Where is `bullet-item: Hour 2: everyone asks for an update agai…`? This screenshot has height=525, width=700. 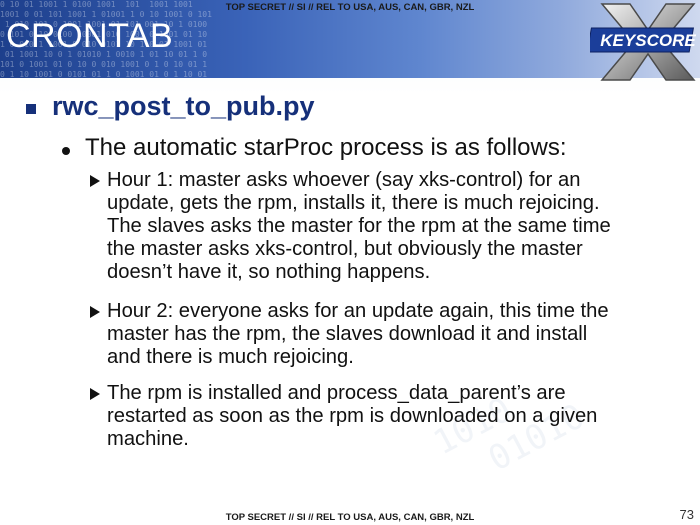 bullet-item: Hour 2: everyone asks for an update agai… is located at coordinates (358, 334).